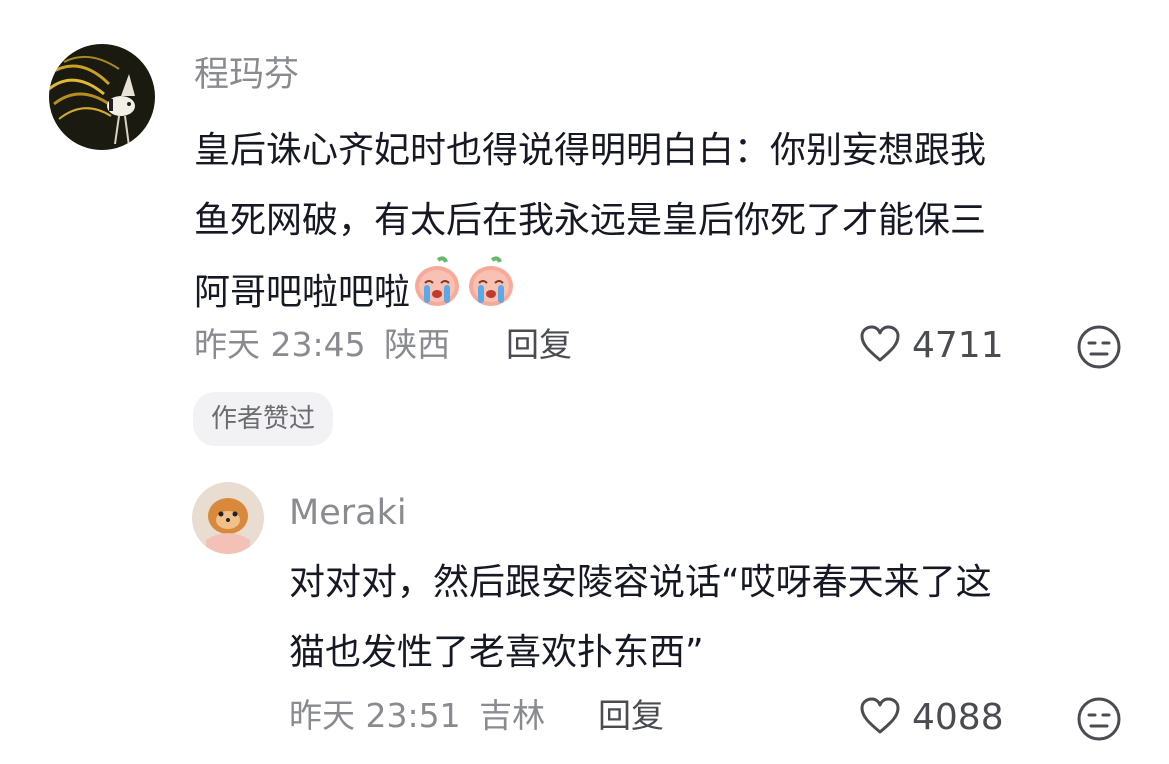 This screenshot has height=764, width=1169. Describe the element at coordinates (640, 582) in the screenshot. I see `comment-body-line: 对对对，然后跟安陵容说话“哎呀春天来了这` at that location.